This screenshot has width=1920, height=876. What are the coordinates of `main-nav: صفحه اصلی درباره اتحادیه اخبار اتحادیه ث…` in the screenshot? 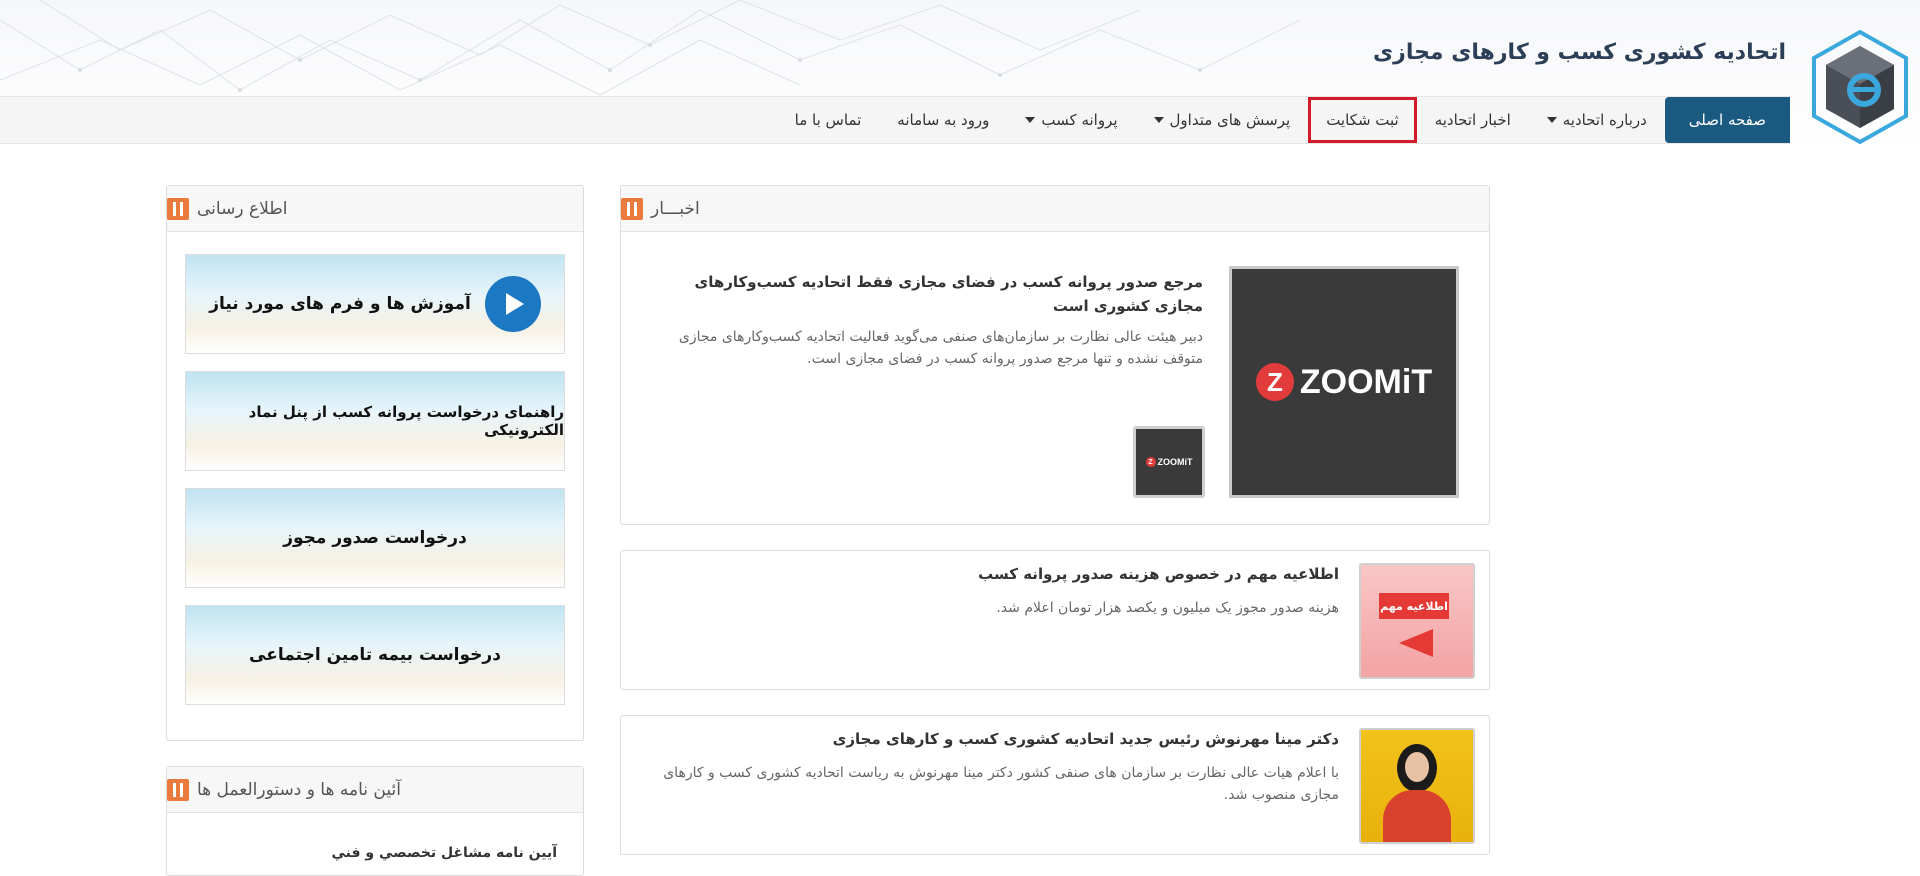 It's located at (895, 120).